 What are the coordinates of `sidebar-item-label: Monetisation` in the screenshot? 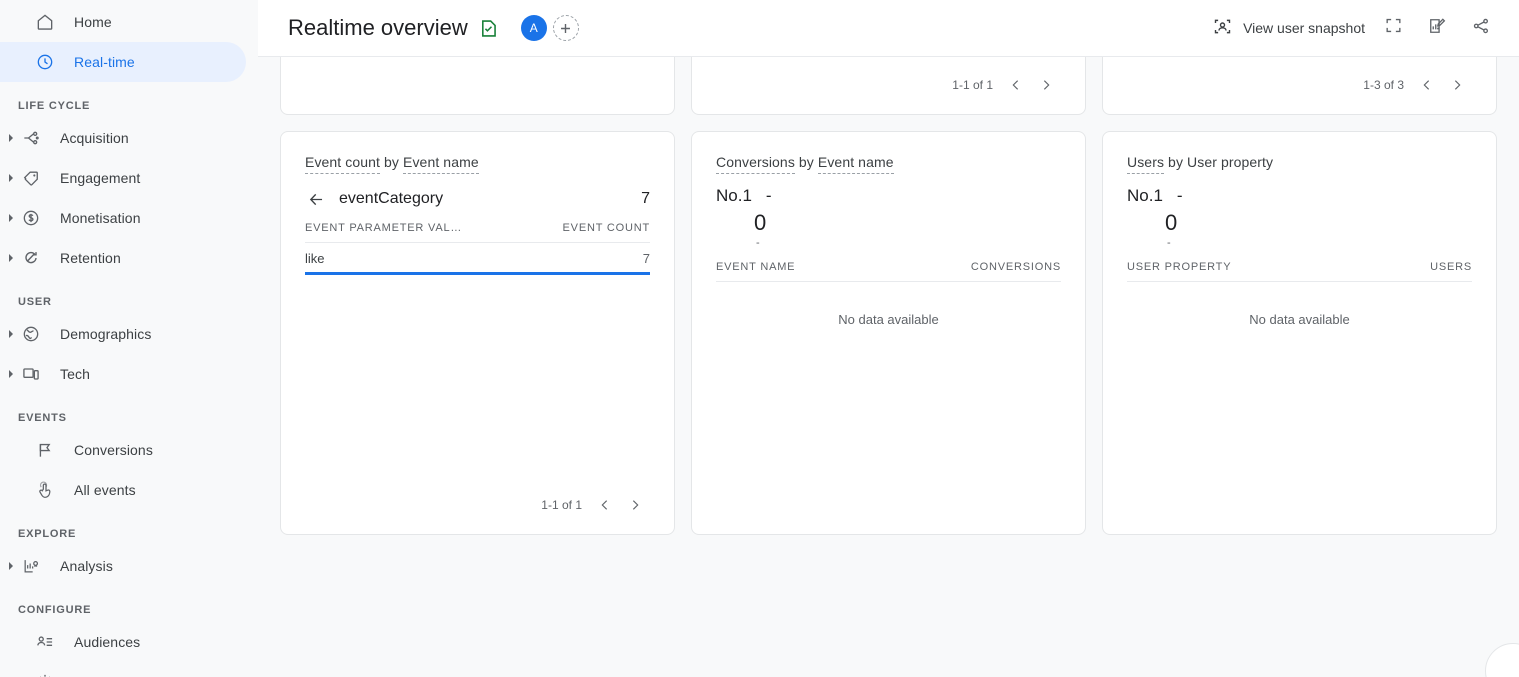 It's located at (100, 218).